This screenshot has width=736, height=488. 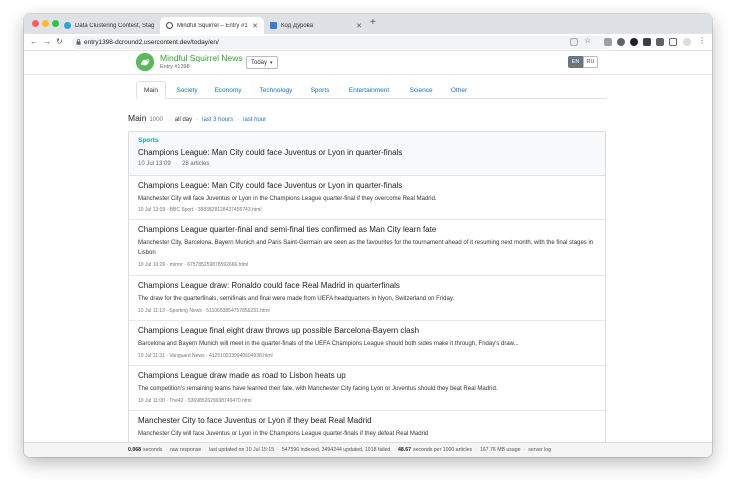 I want to click on tab-sports: Sports, so click(x=320, y=90).